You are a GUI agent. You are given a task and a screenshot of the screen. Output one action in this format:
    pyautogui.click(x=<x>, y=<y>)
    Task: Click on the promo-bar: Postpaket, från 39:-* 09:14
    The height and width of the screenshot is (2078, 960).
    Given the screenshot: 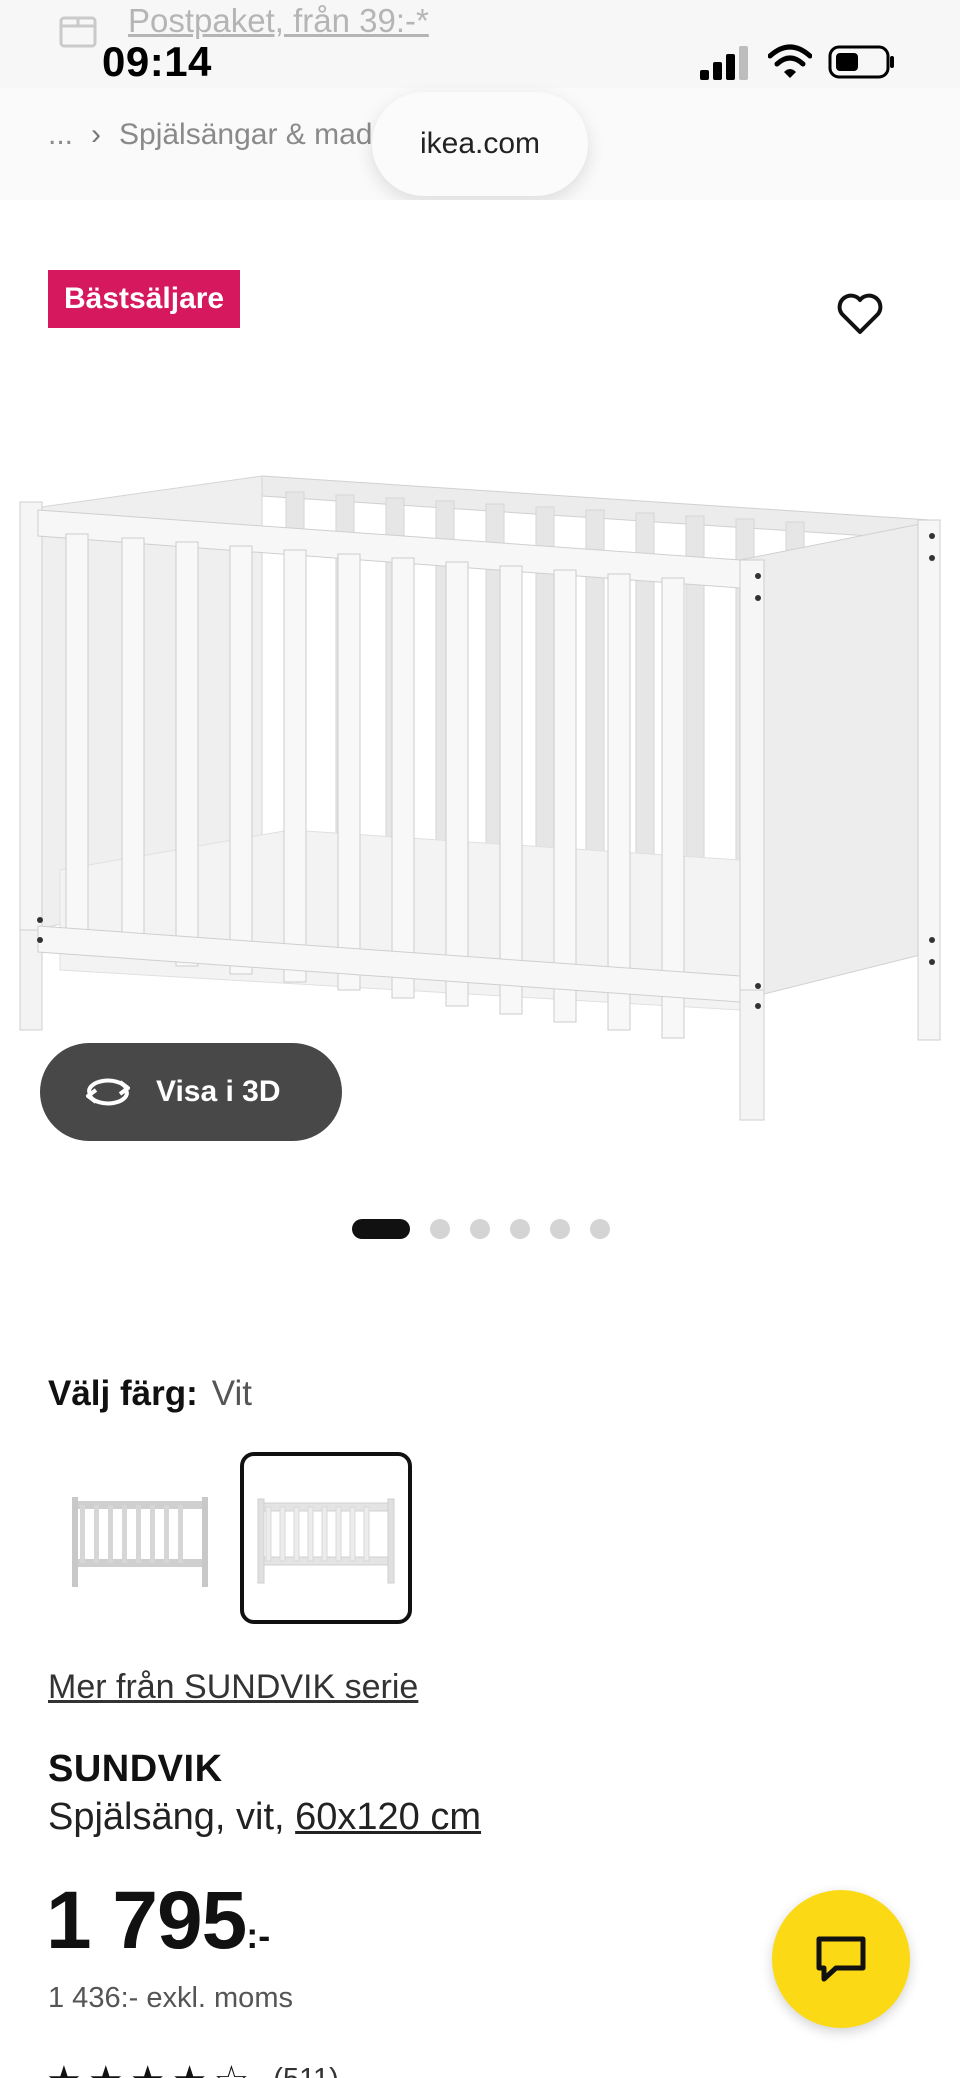 What is the action you would take?
    pyautogui.click(x=480, y=44)
    